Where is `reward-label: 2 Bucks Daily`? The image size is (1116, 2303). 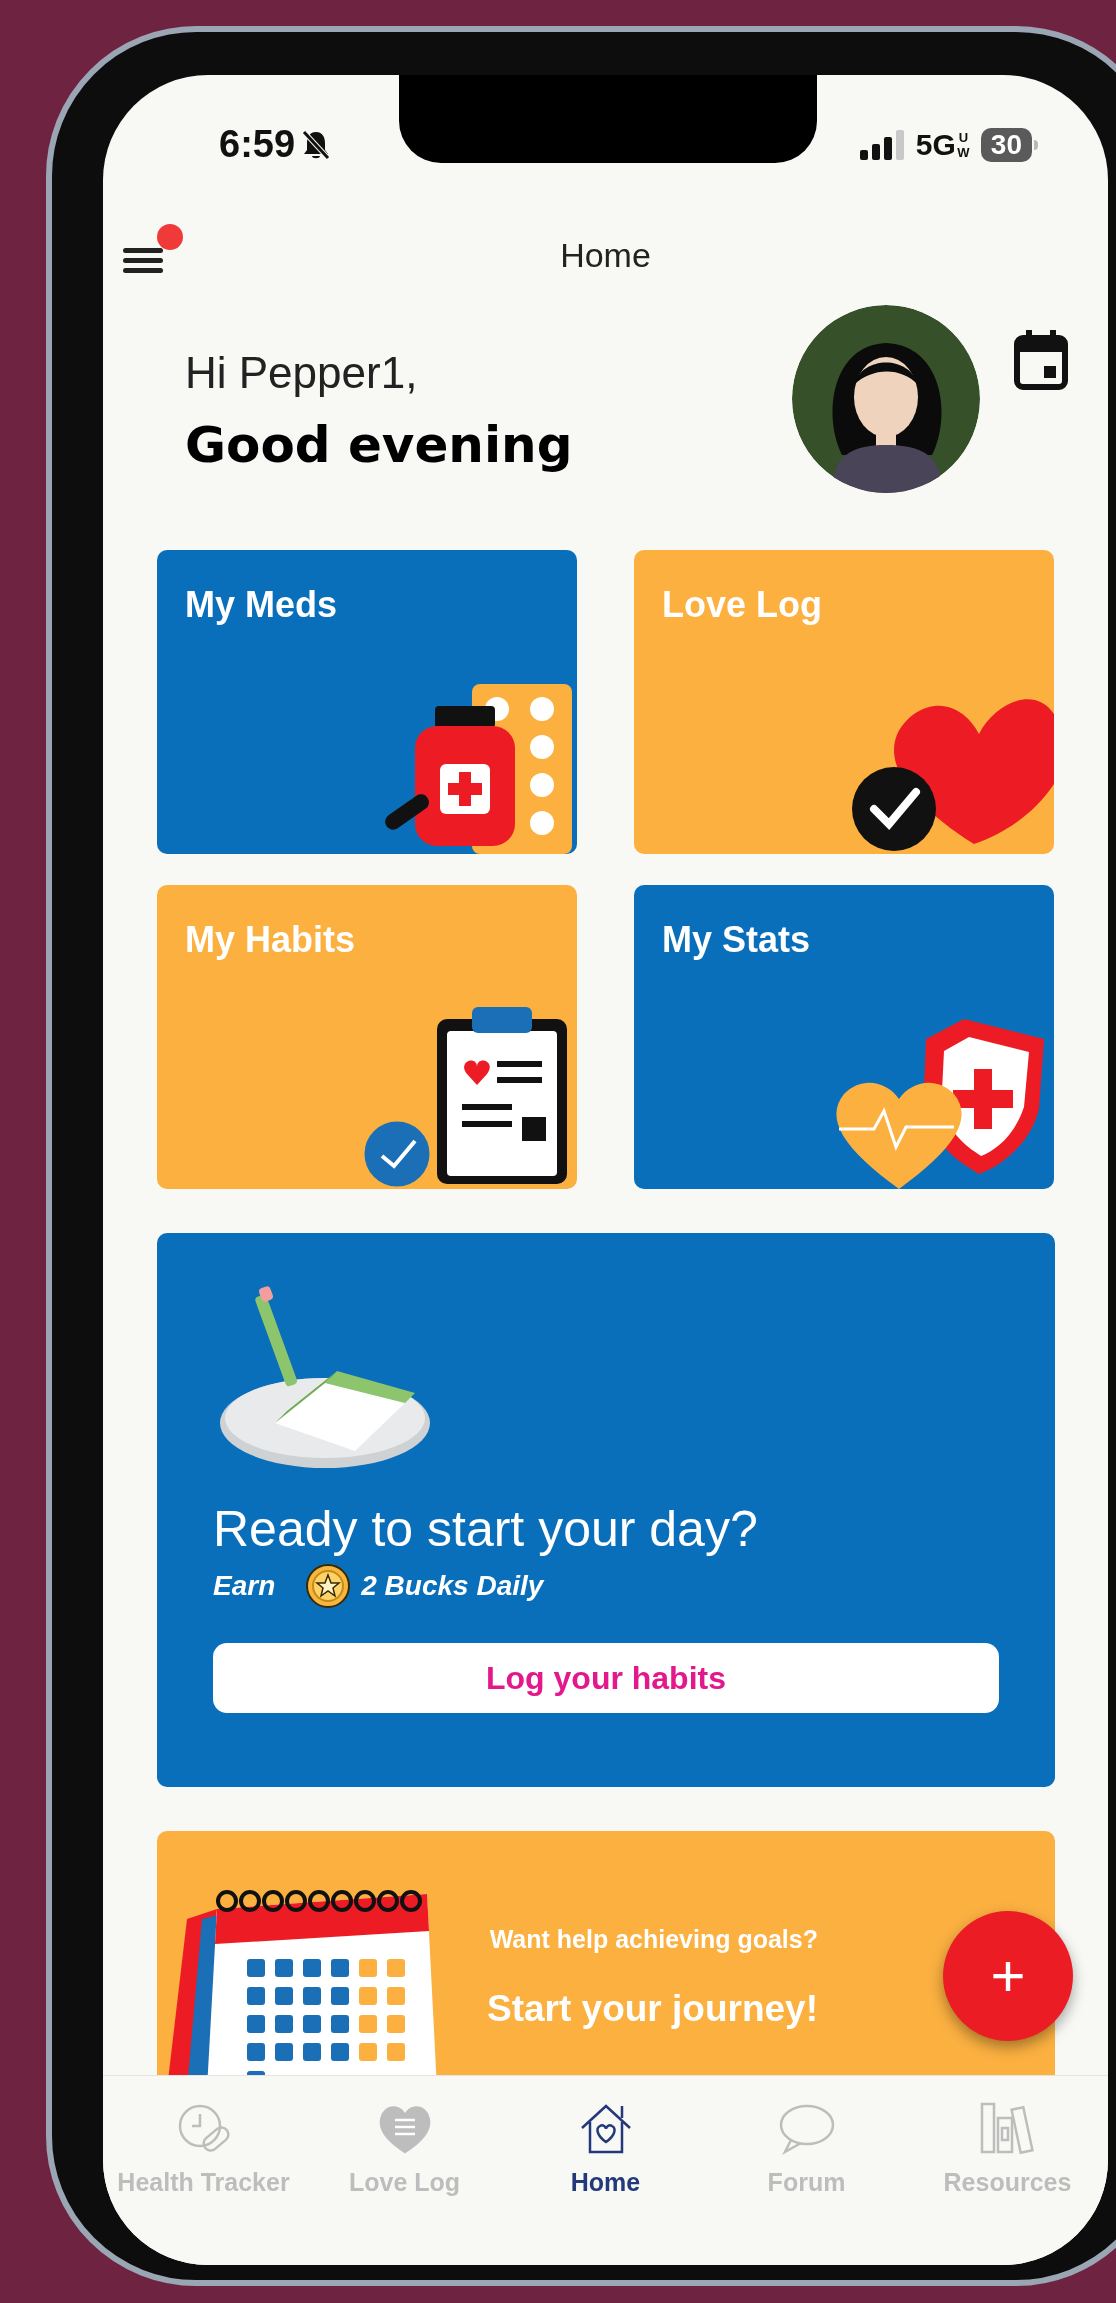 reward-label: 2 Bucks Daily is located at coordinates (452, 1586).